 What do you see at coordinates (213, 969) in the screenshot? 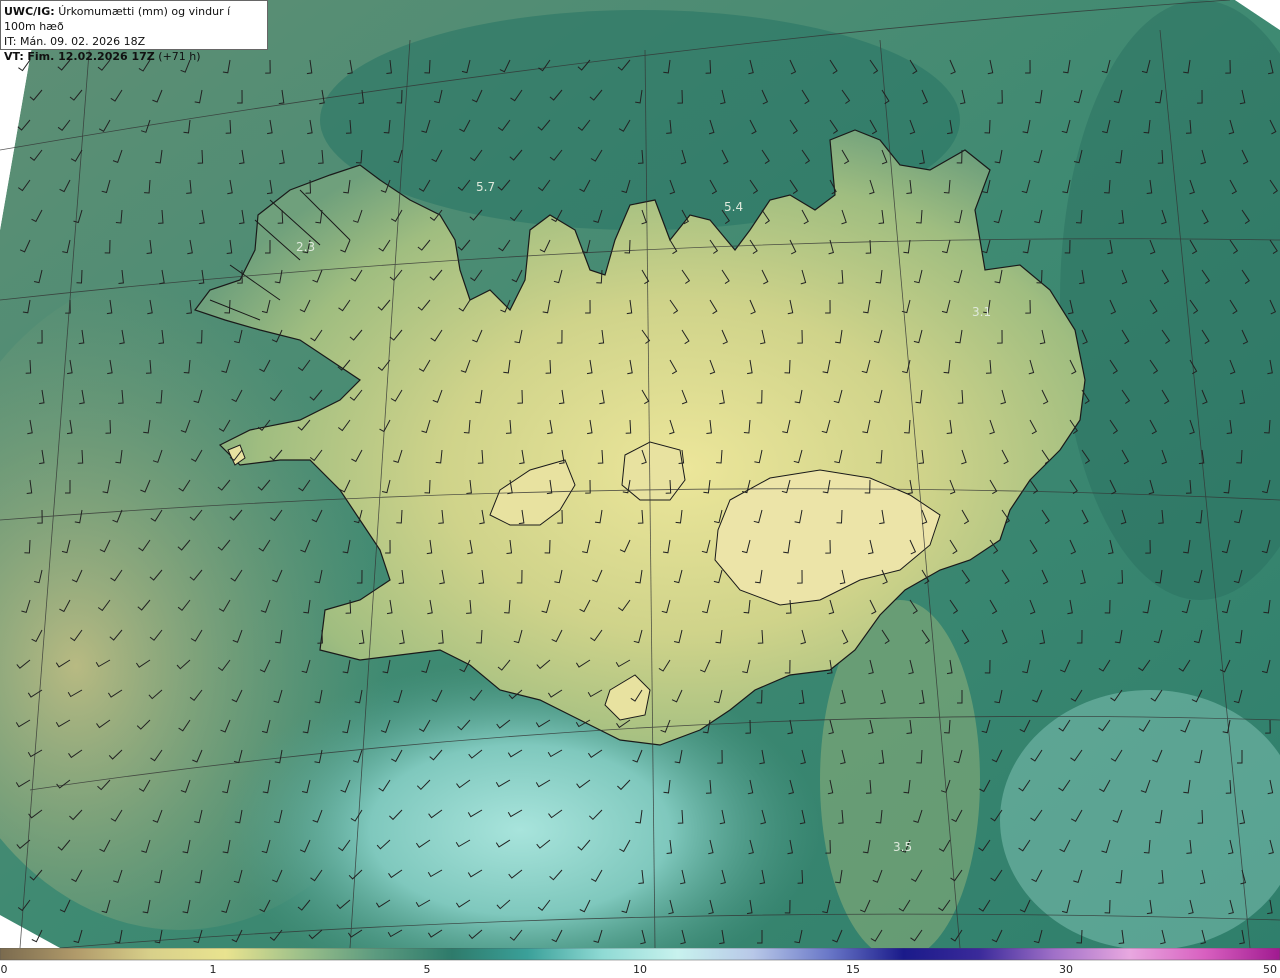
I see `colorbar-tick: 1` at bounding box center [213, 969].